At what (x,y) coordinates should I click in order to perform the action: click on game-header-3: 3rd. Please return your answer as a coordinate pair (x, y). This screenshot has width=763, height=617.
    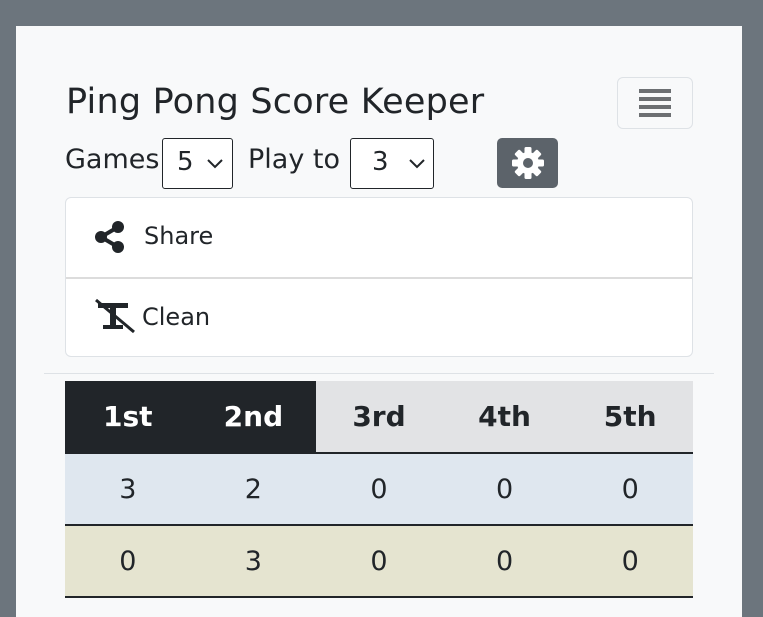
    Looking at the image, I should click on (379, 417).